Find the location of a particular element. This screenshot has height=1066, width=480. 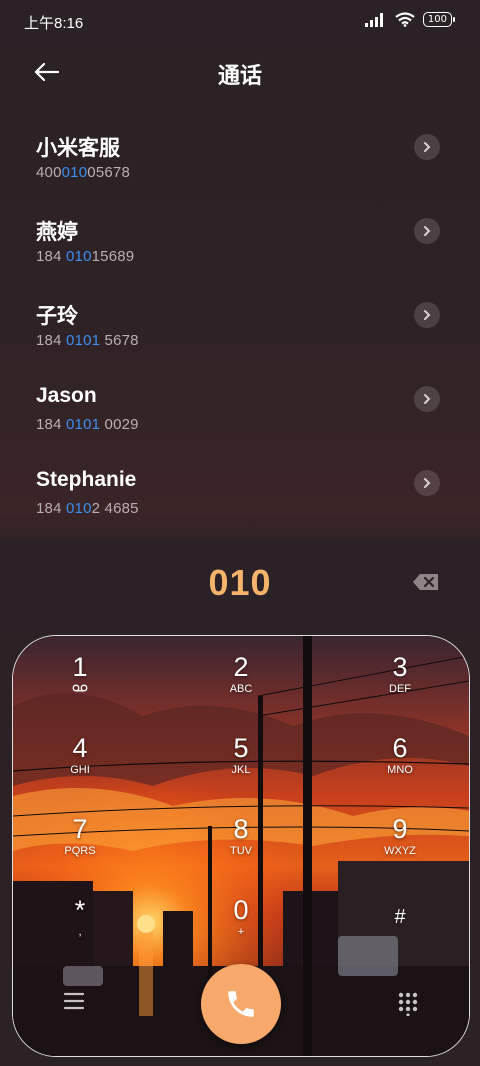

contact-row: Stephanie 184 0102 4685 is located at coordinates (240, 496).